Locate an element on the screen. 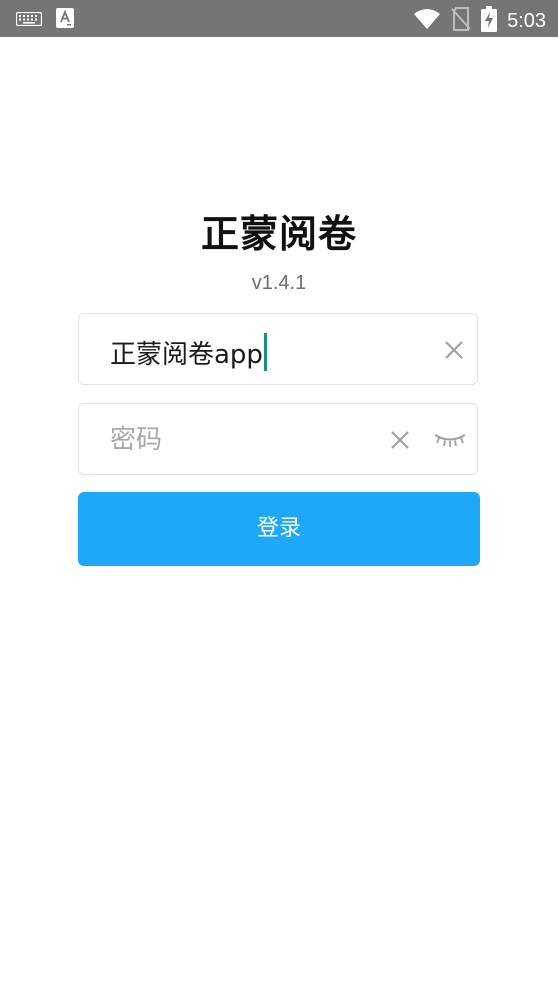 This screenshot has height=992, width=558. username-input: 正蒙阅卷app is located at coordinates (188, 352).